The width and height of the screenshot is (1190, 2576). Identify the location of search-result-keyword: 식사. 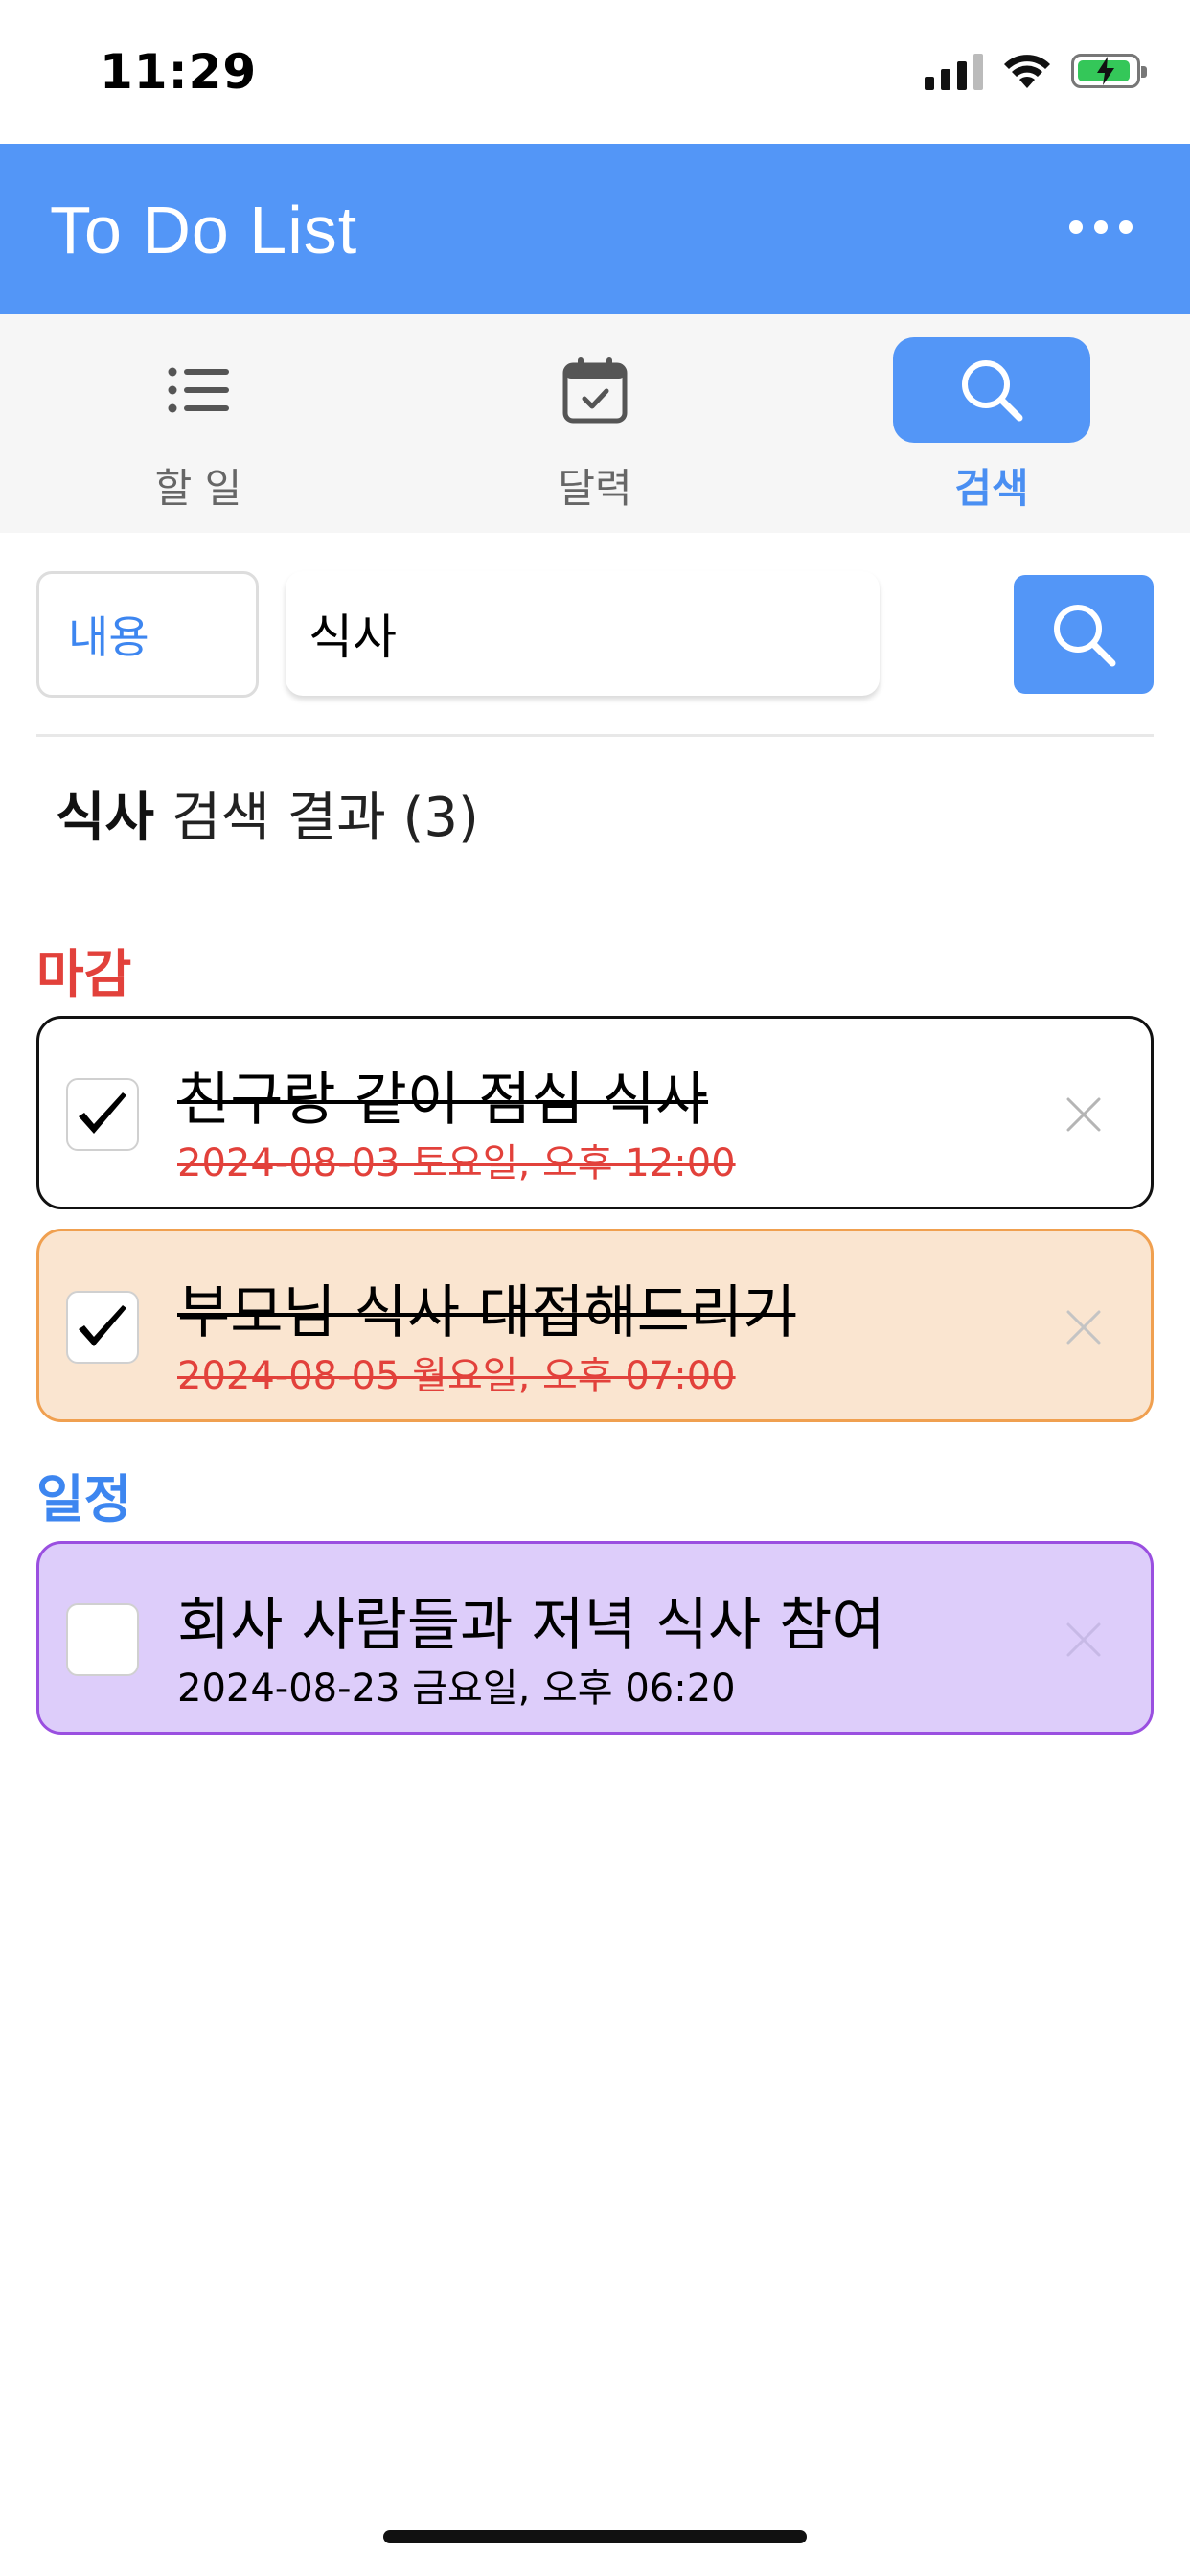
(105, 818).